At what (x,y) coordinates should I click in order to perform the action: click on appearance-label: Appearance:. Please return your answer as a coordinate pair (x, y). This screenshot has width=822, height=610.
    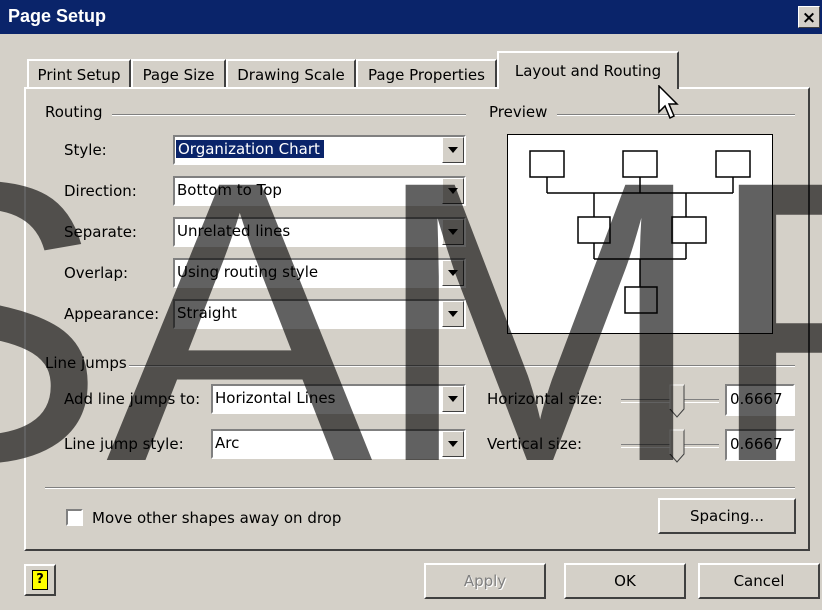
    Looking at the image, I should click on (112, 314).